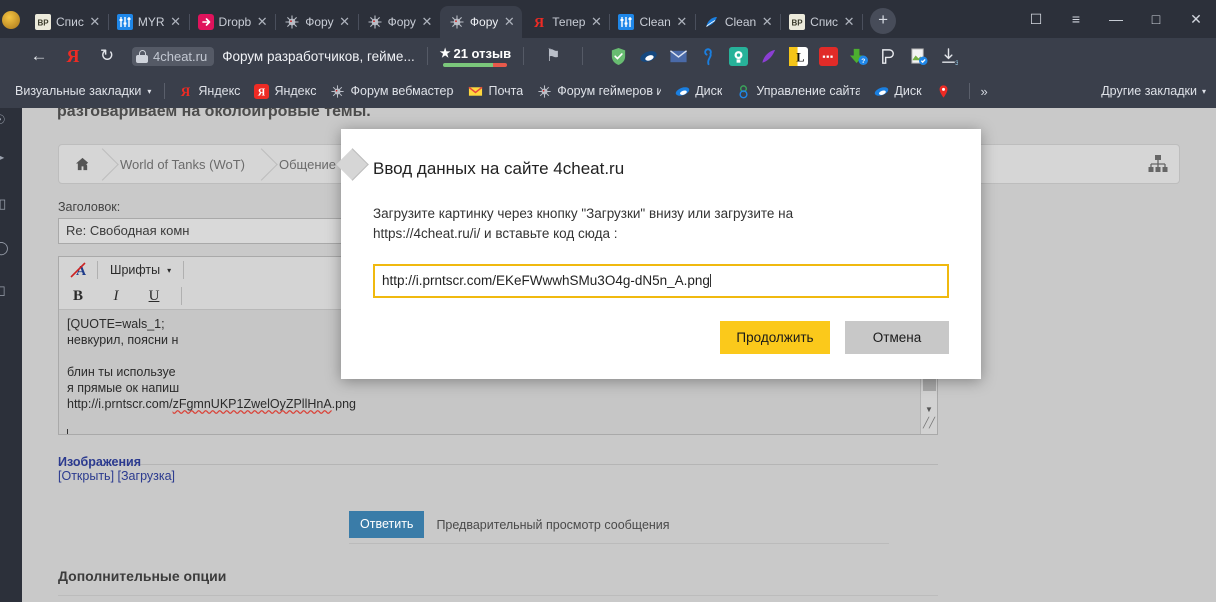  I want to click on scroll-down-icon: ▼, so click(929, 409).